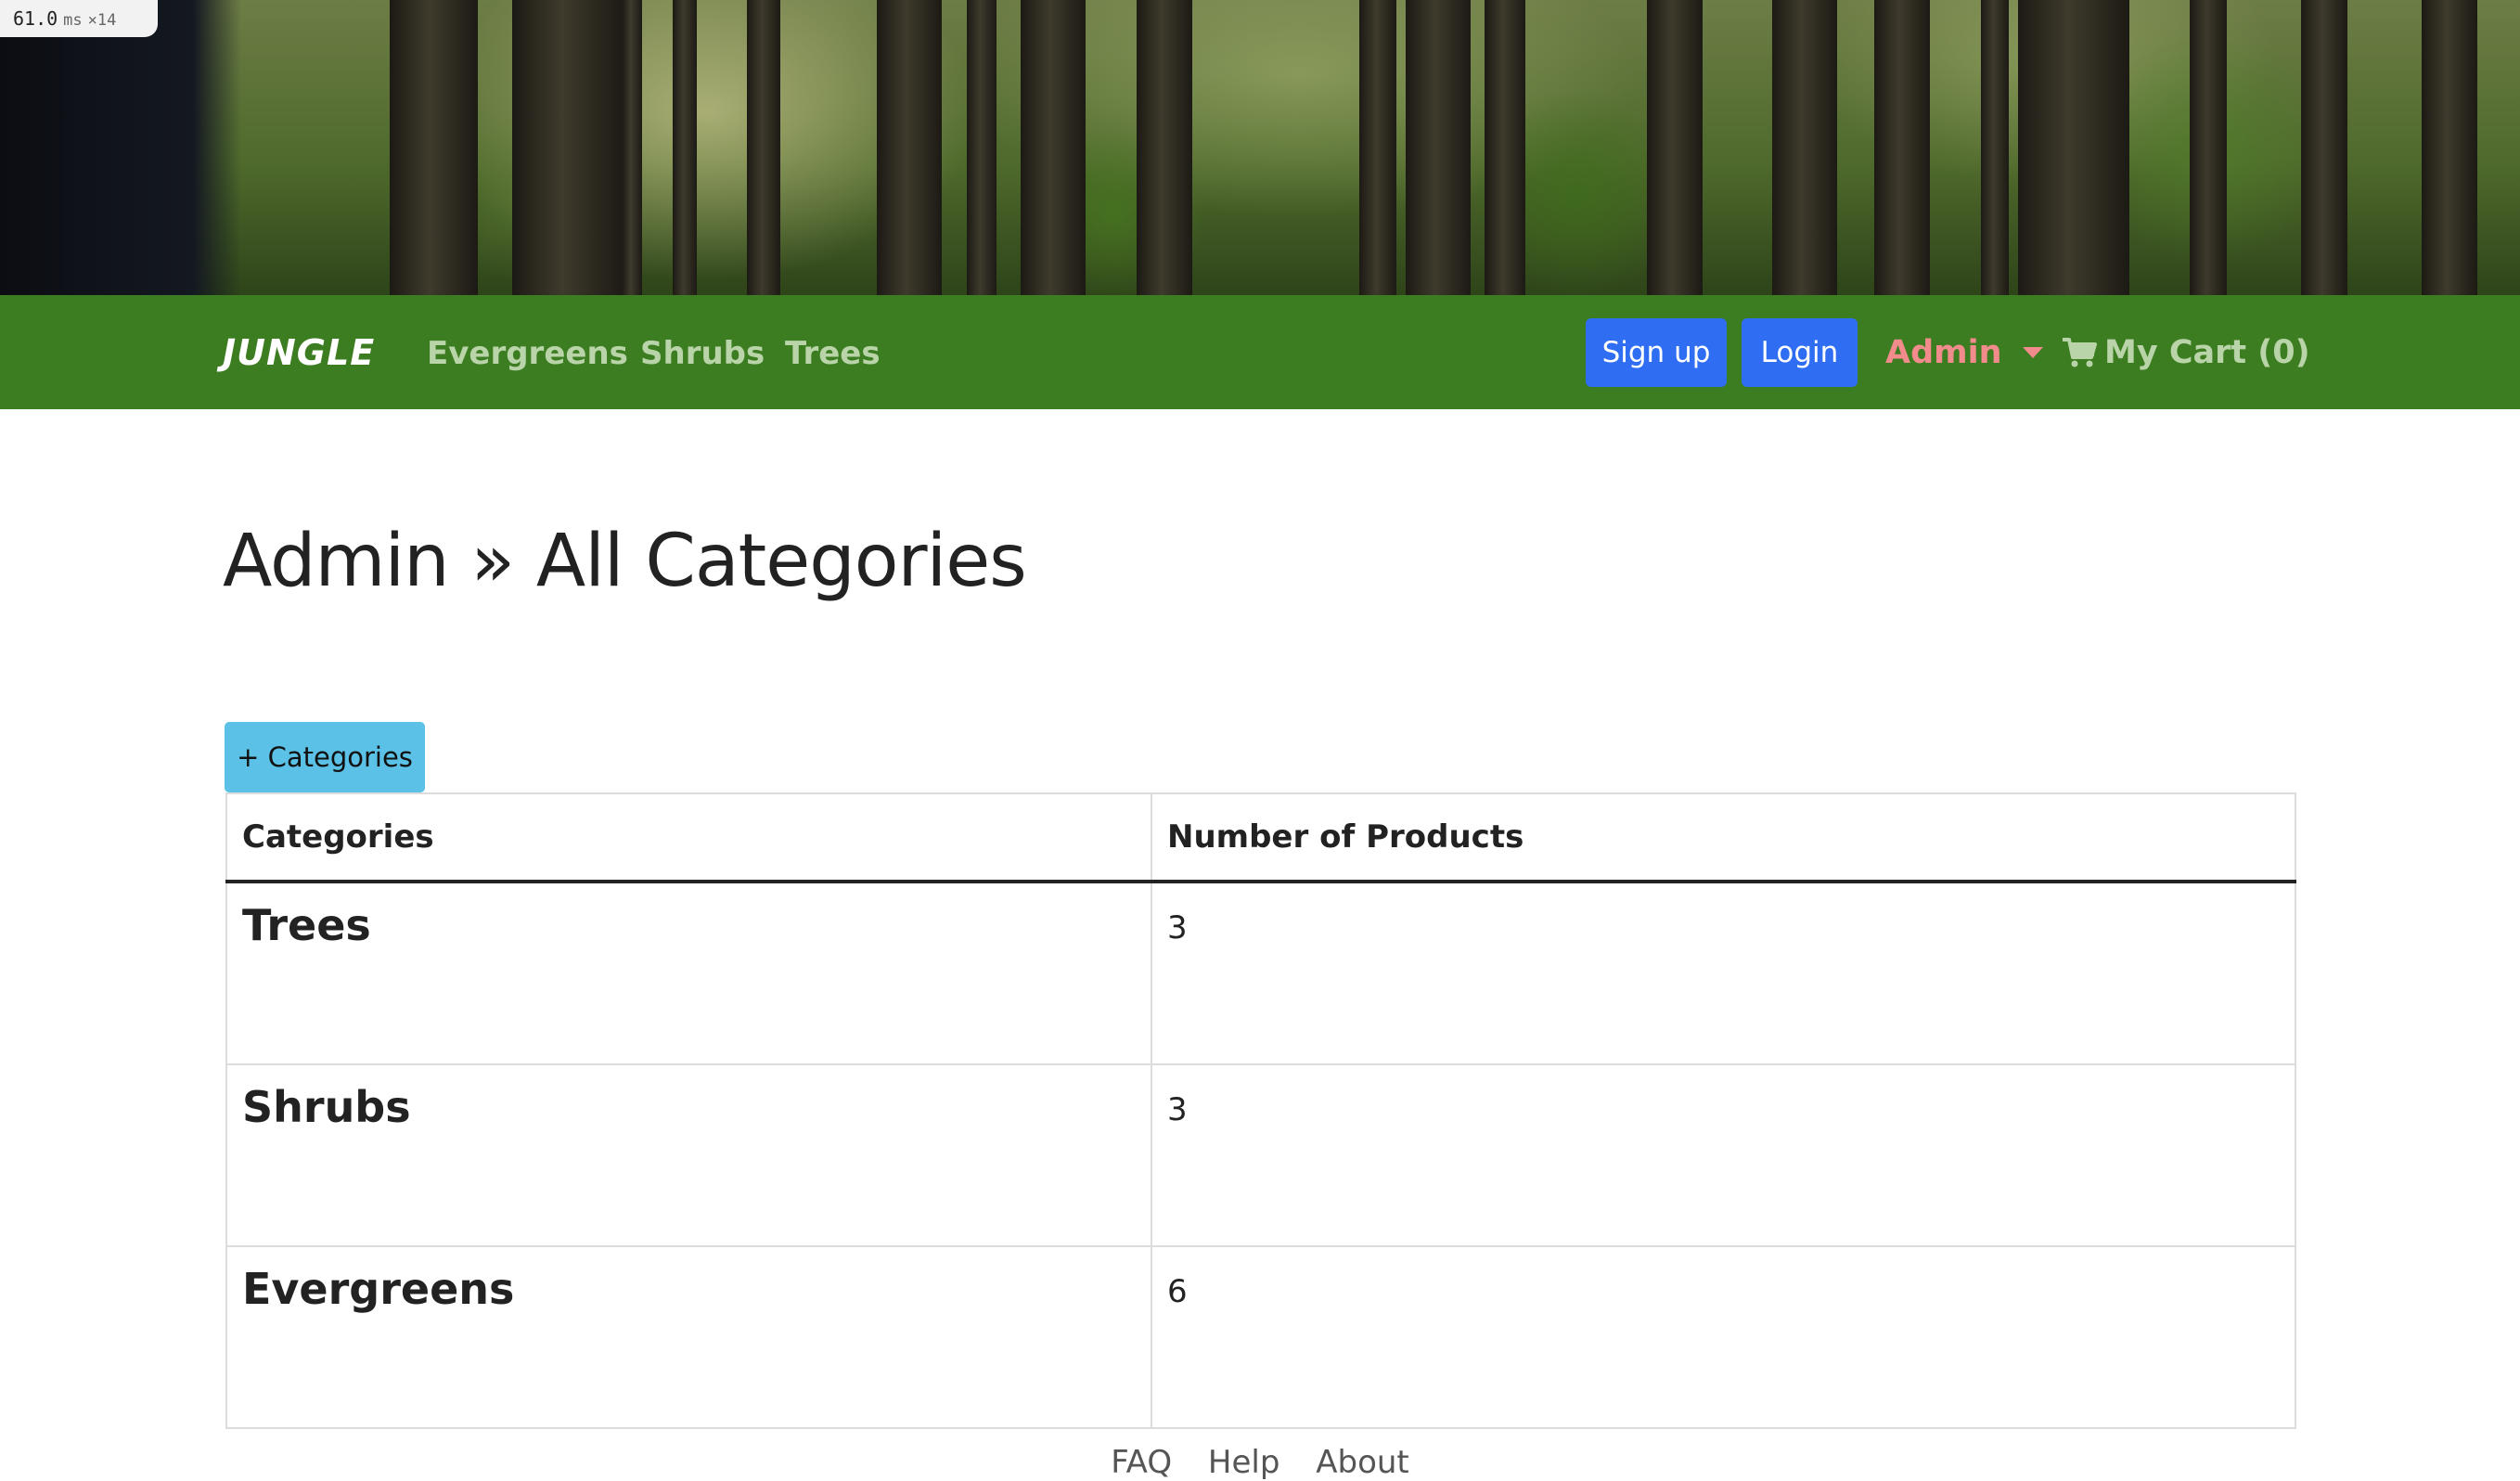  What do you see at coordinates (625, 561) in the screenshot?
I see `page-title: Admin » All Categories` at bounding box center [625, 561].